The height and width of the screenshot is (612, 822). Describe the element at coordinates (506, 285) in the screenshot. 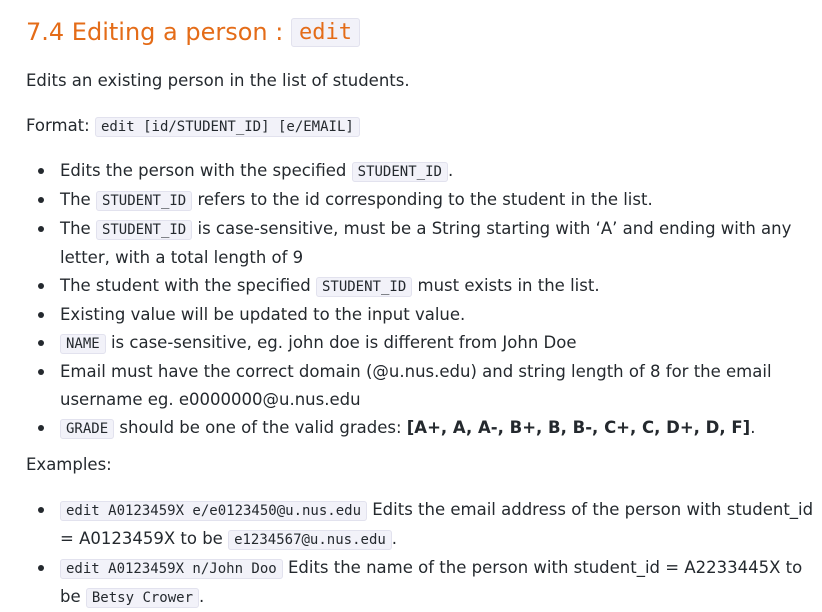

I see `list-item-text: must exists in the list.` at that location.